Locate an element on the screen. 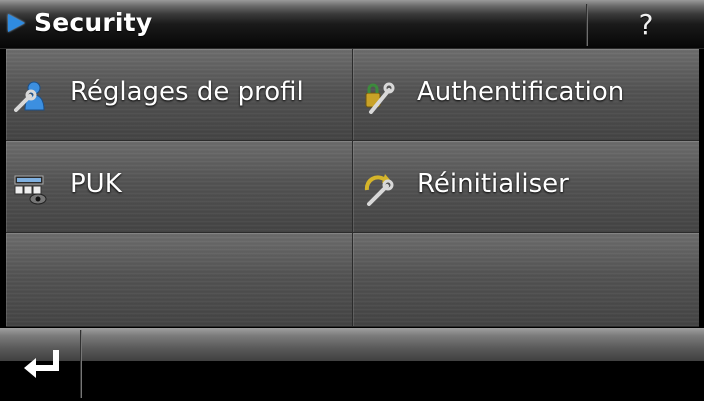  return-arrow-icon is located at coordinates (41, 364).